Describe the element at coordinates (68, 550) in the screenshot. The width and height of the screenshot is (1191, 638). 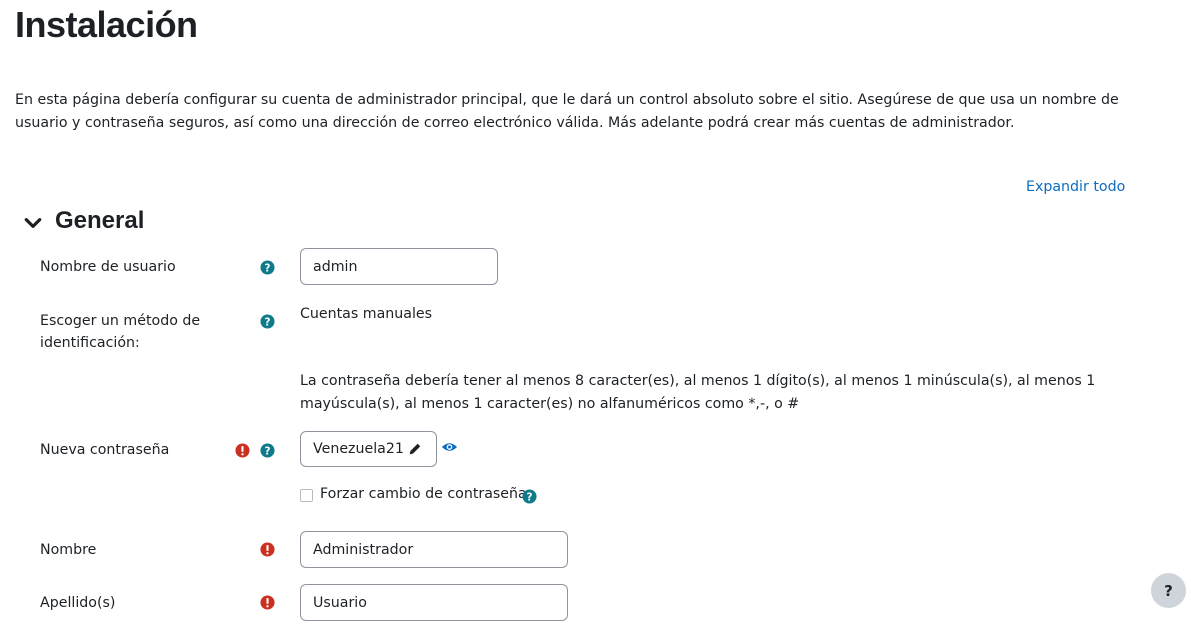
I see `firstname-label: Nombre` at that location.